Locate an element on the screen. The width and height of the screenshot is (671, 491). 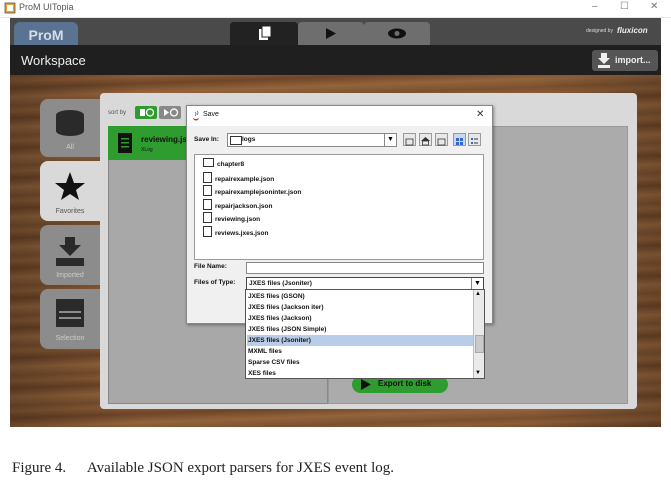
scroll-thumb is located at coordinates (479, 344).